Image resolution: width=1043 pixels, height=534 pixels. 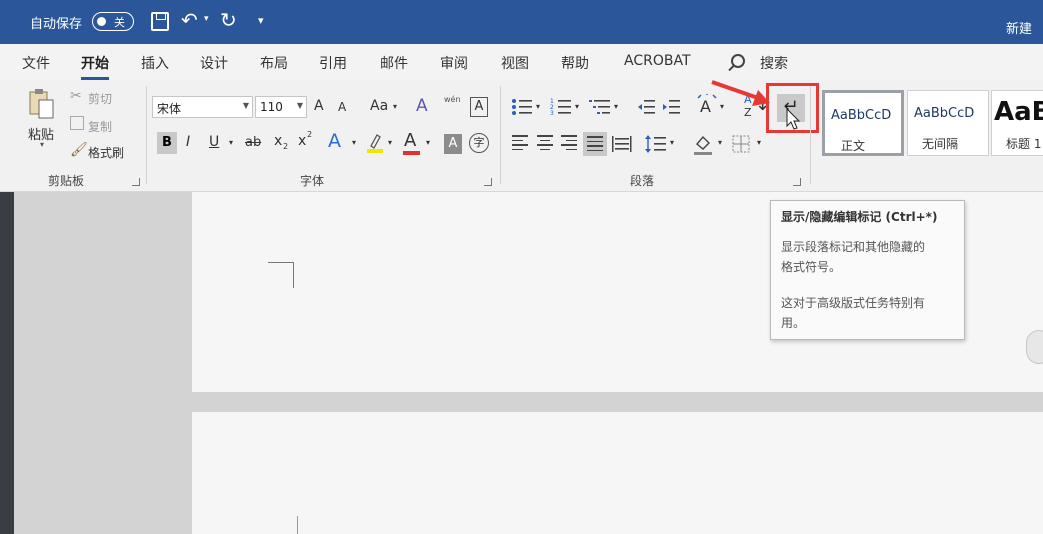 What do you see at coordinates (271, 107) in the screenshot?
I see `font-size-value: 110` at bounding box center [271, 107].